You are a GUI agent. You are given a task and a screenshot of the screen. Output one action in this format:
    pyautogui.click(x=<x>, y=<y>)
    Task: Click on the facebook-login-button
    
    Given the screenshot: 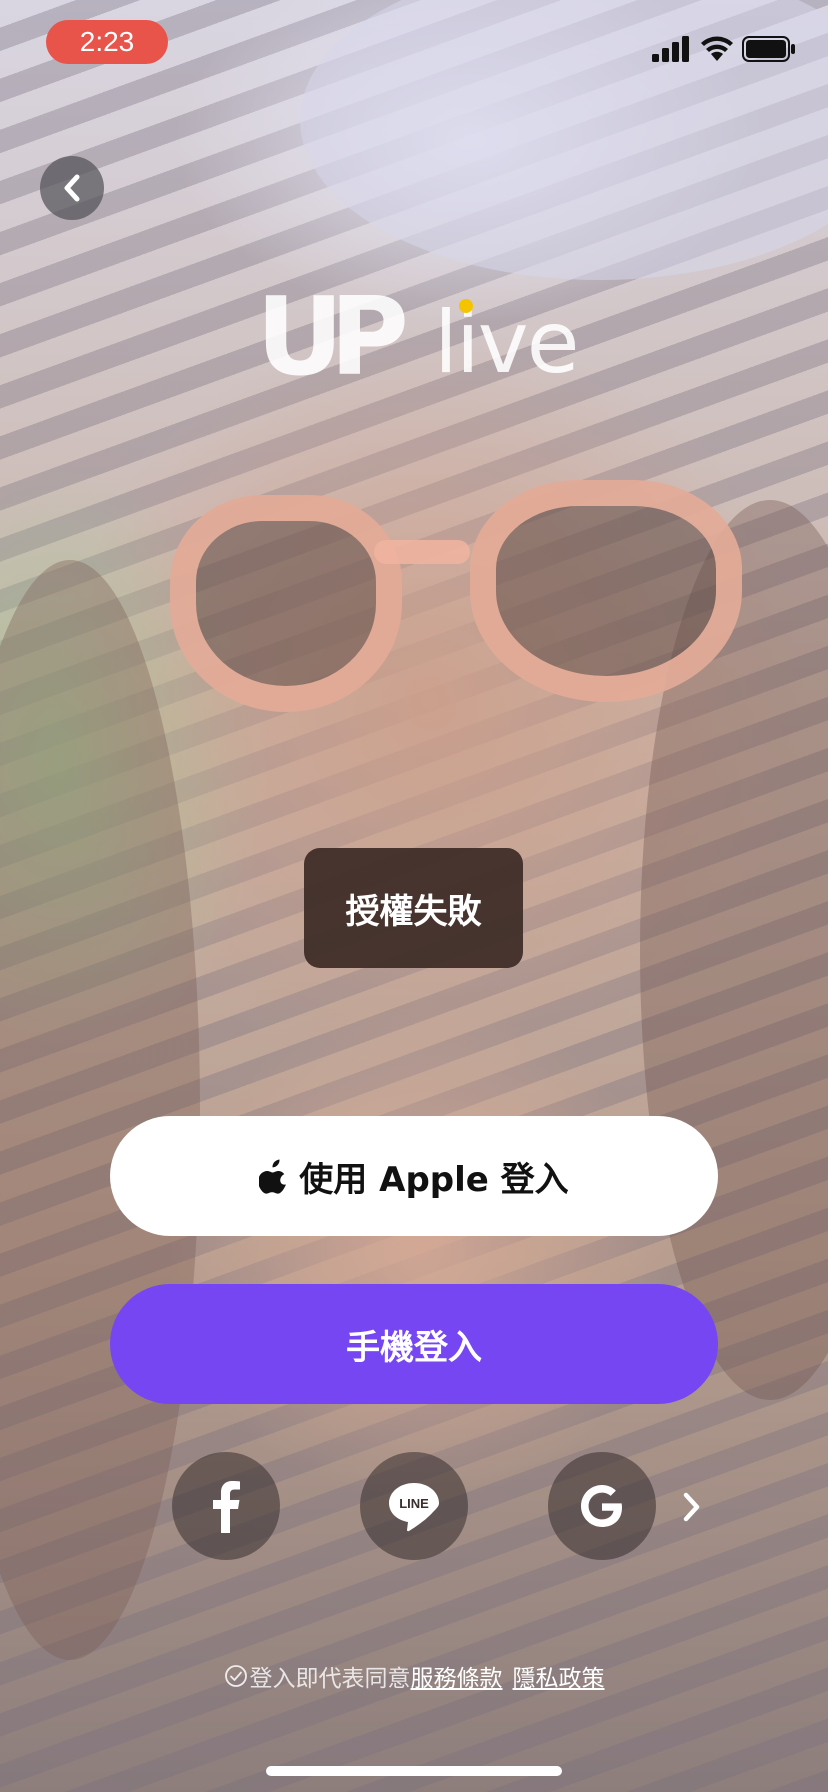 What is the action you would take?
    pyautogui.click(x=226, y=1506)
    